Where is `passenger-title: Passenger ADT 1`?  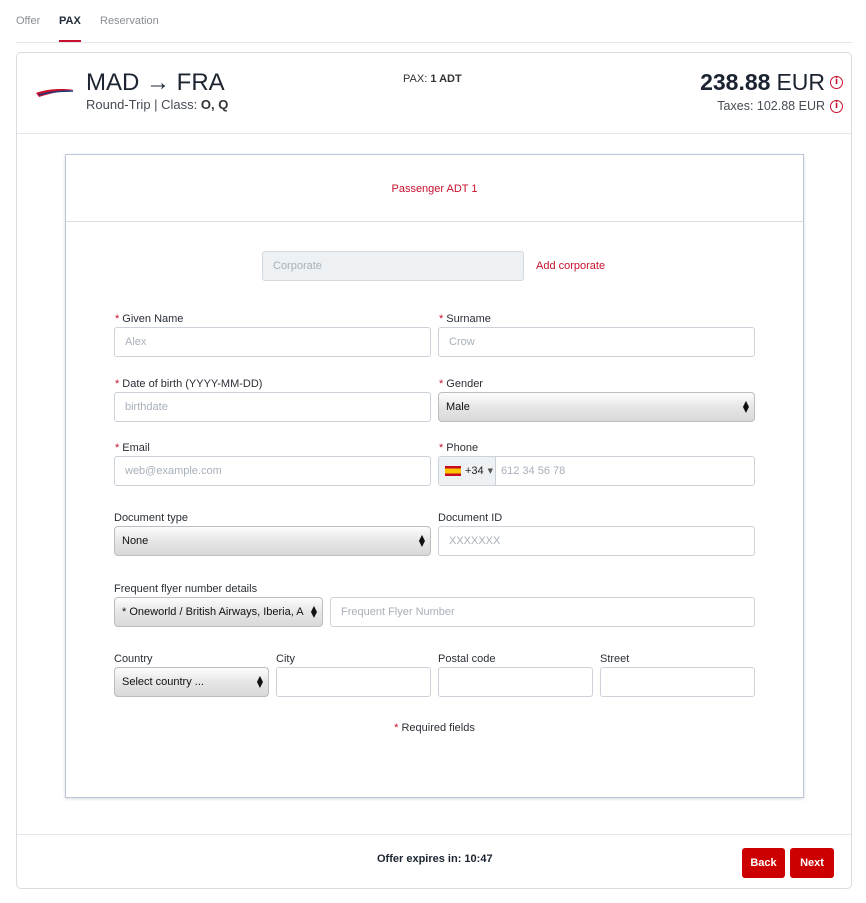
passenger-title: Passenger ADT 1 is located at coordinates (434, 189).